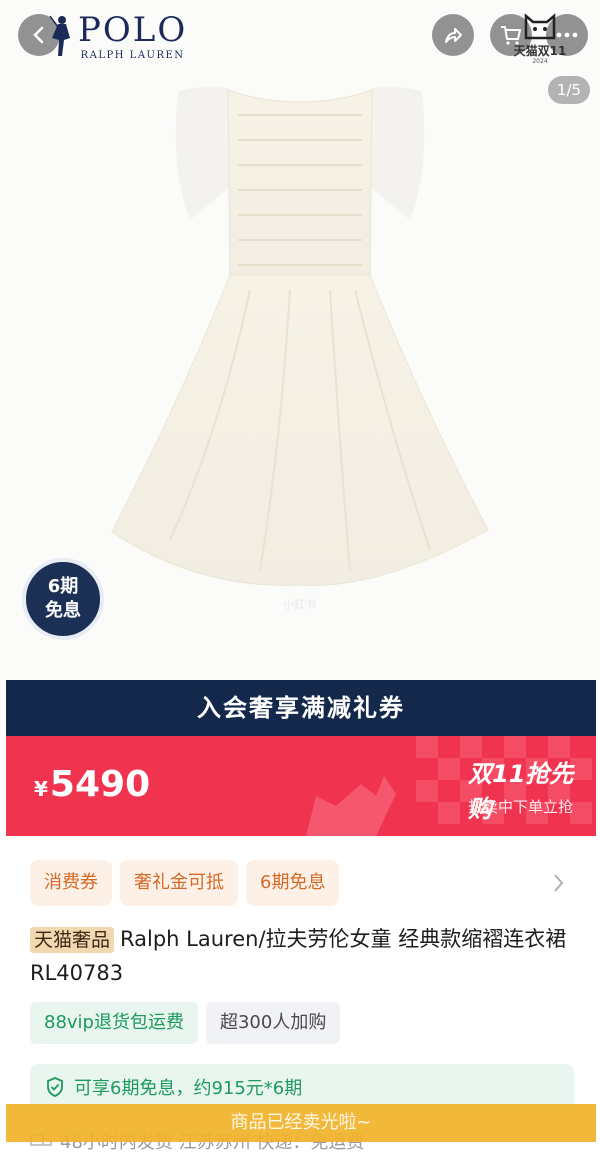 The height and width of the screenshot is (1154, 600). I want to click on logo-subtext: RALPH LAUREN, so click(132, 55).